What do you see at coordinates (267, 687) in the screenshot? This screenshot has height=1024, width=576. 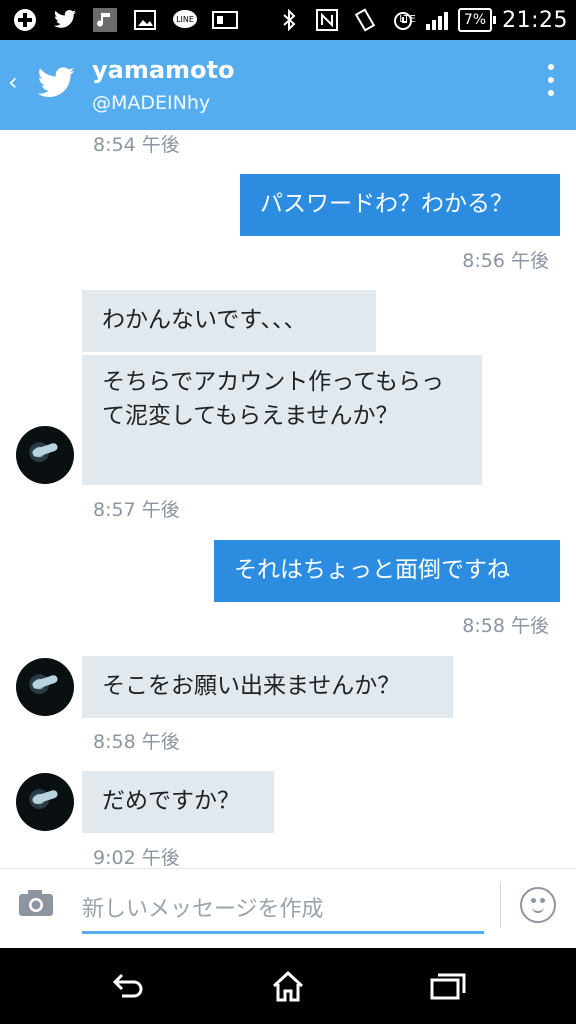 I see `incoming-message: そこをお願い出来ませんか？` at bounding box center [267, 687].